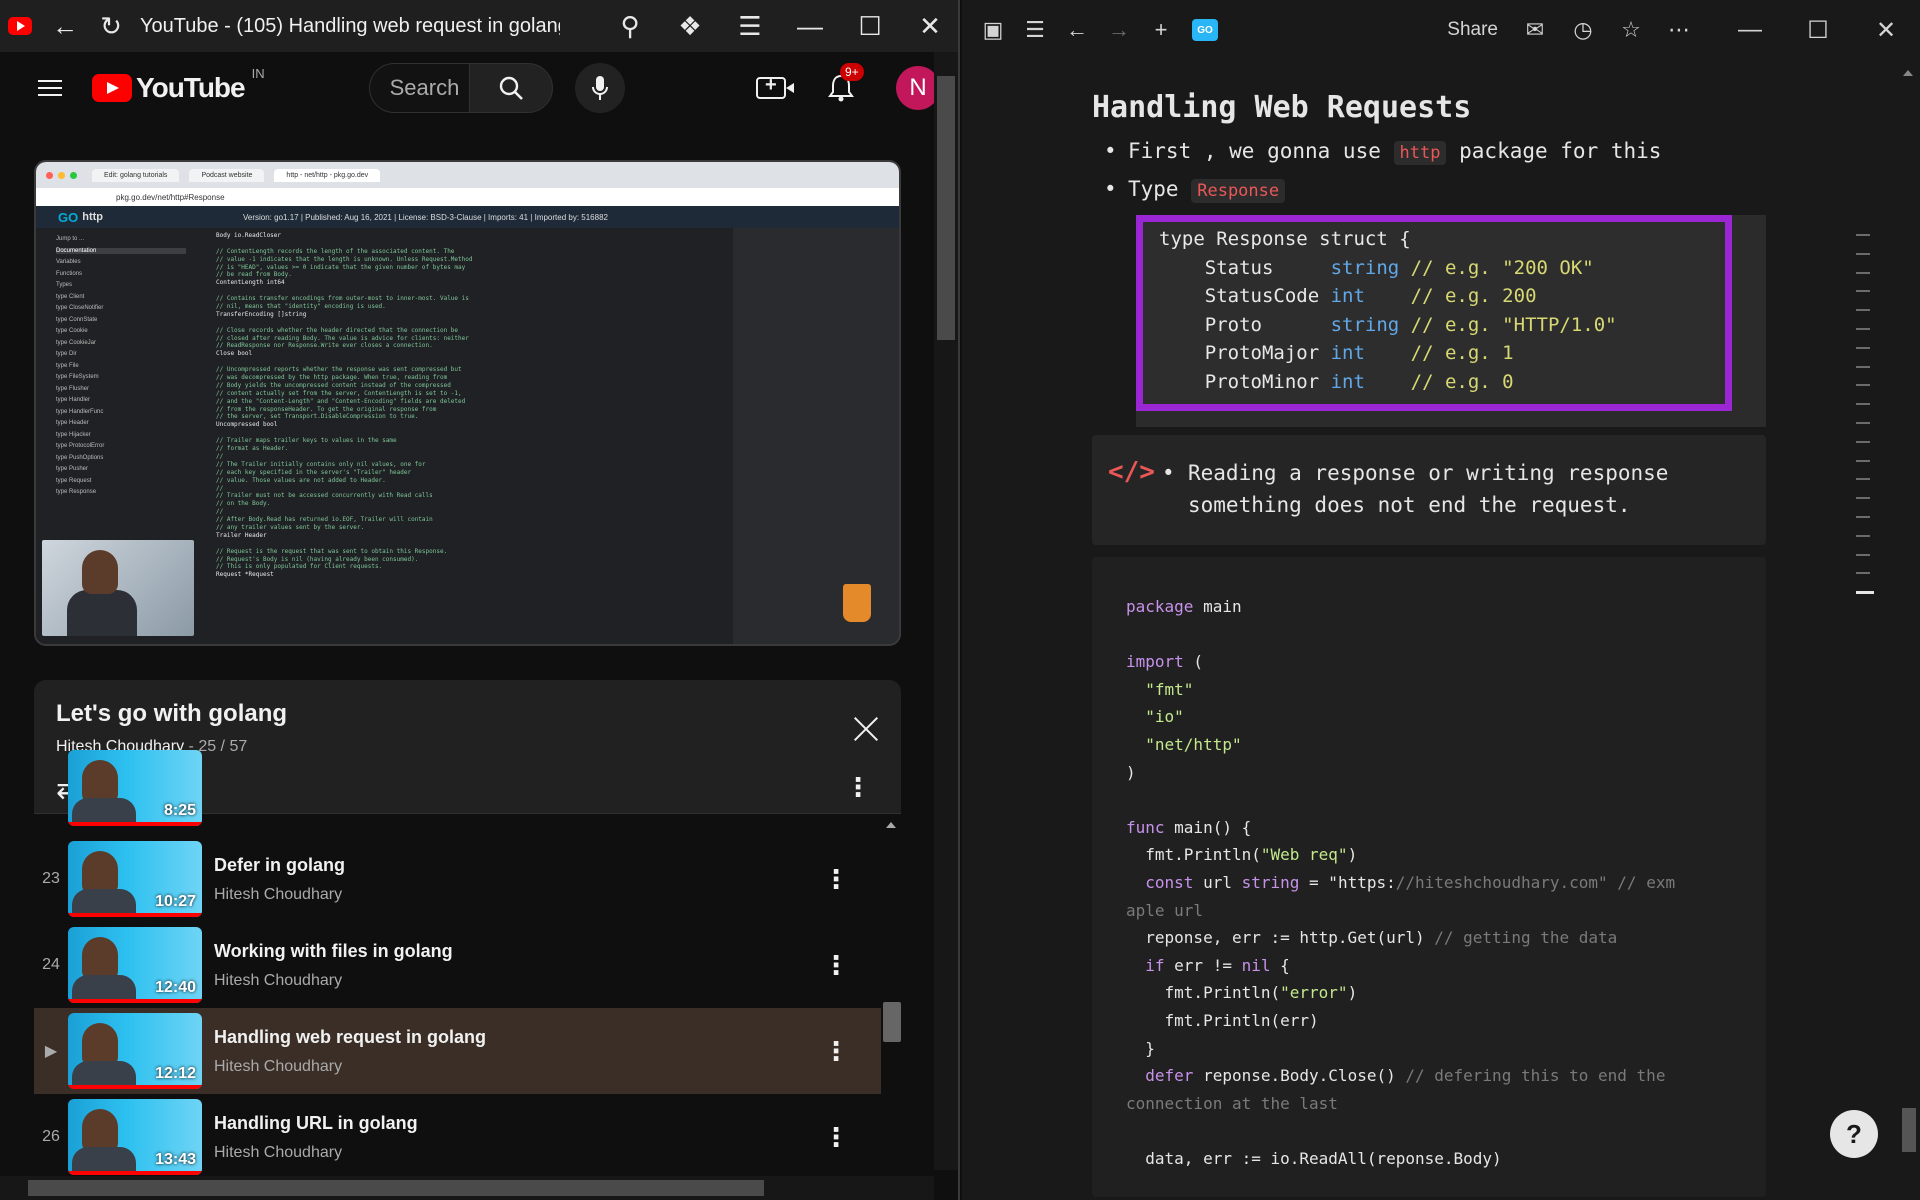  Describe the element at coordinates (1232, 1103) in the screenshot. I see `code-line: connection at the last` at that location.